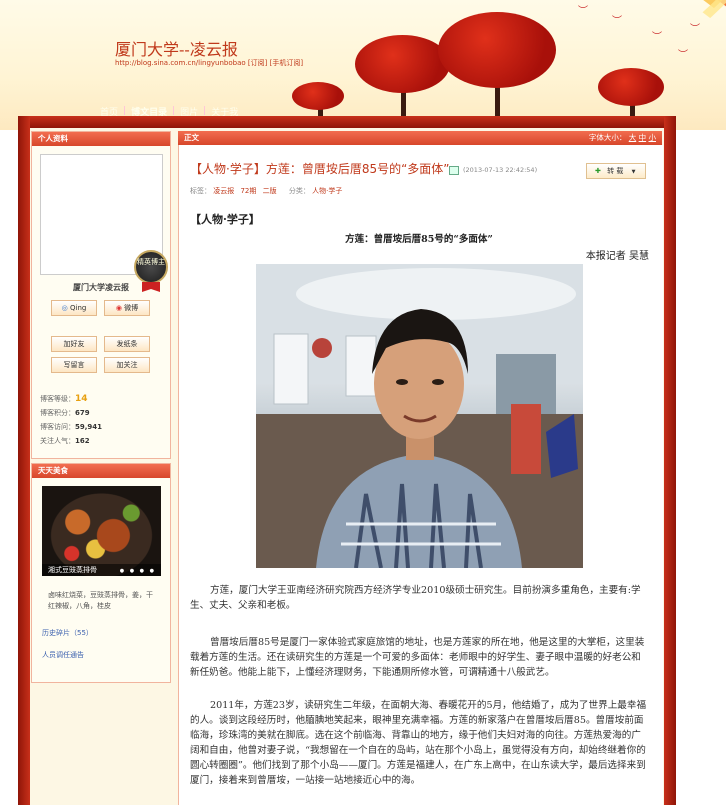  Describe the element at coordinates (64, 308) in the screenshot. I see `qing-icon: ◎` at that location.